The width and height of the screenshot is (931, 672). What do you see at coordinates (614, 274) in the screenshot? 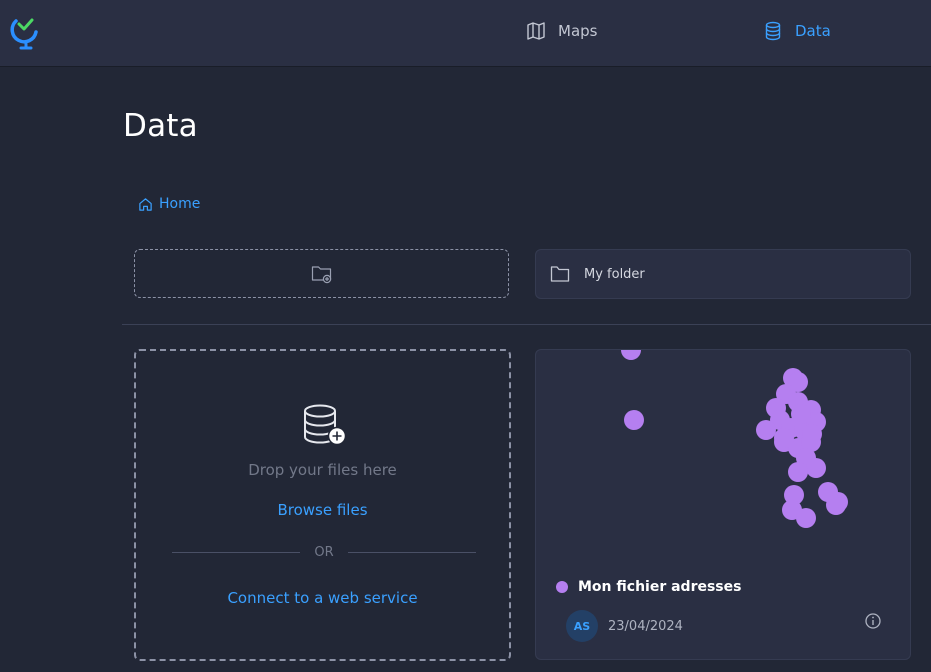
I see `folder-name: My folder` at bounding box center [614, 274].